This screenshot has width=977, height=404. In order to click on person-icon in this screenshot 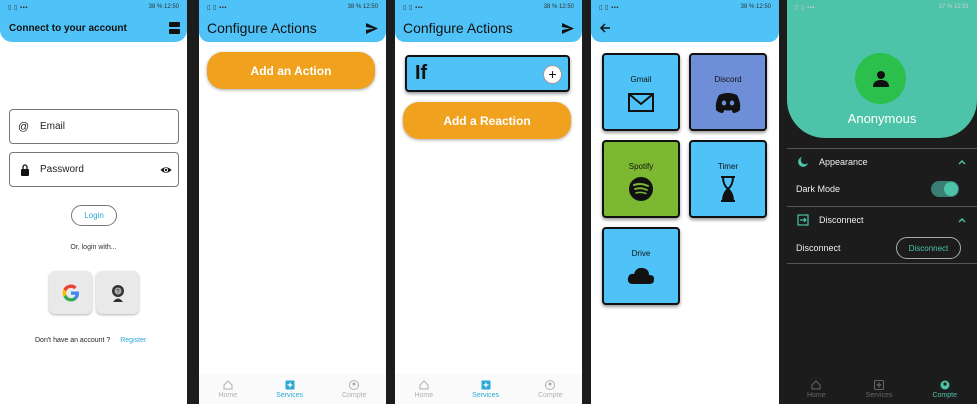, I will do `click(880, 78)`.